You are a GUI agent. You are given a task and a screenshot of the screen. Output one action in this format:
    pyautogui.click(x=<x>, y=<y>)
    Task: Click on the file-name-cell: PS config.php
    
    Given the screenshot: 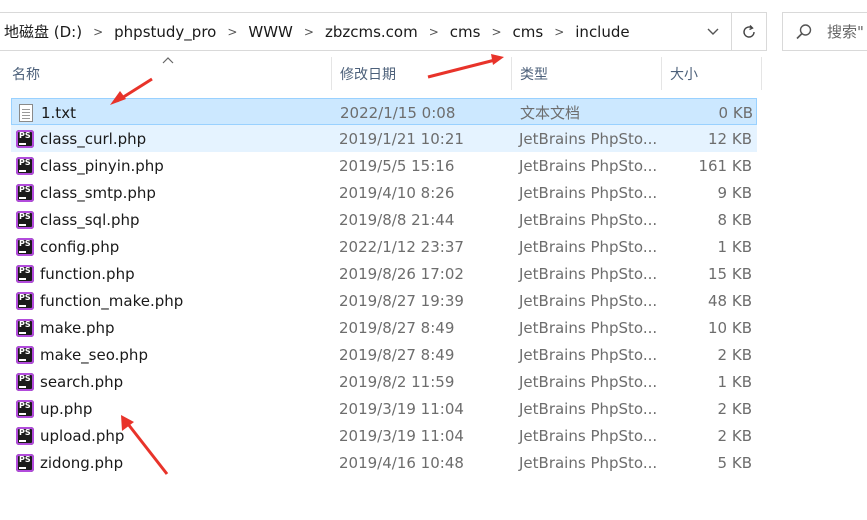 What is the action you would take?
    pyautogui.click(x=67, y=246)
    